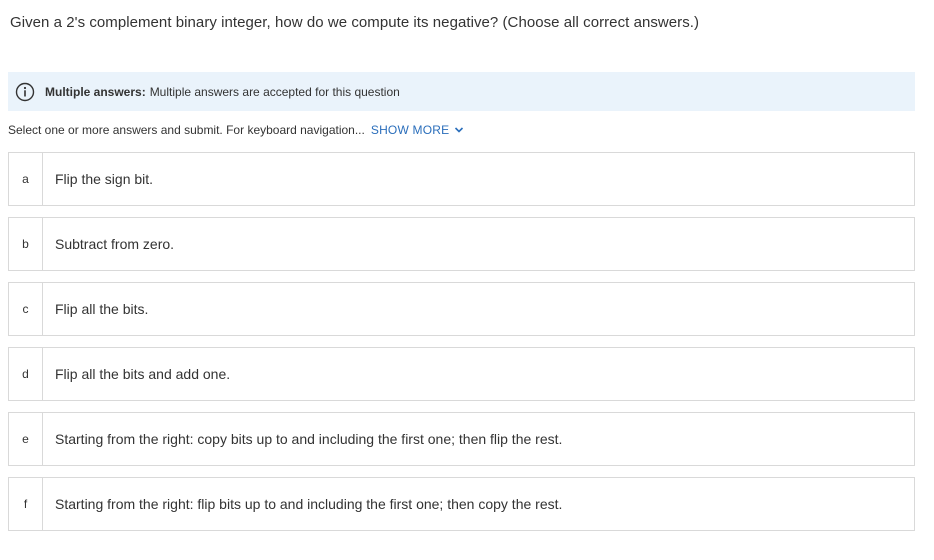 The height and width of the screenshot is (560, 934). I want to click on option-letter: a, so click(26, 179).